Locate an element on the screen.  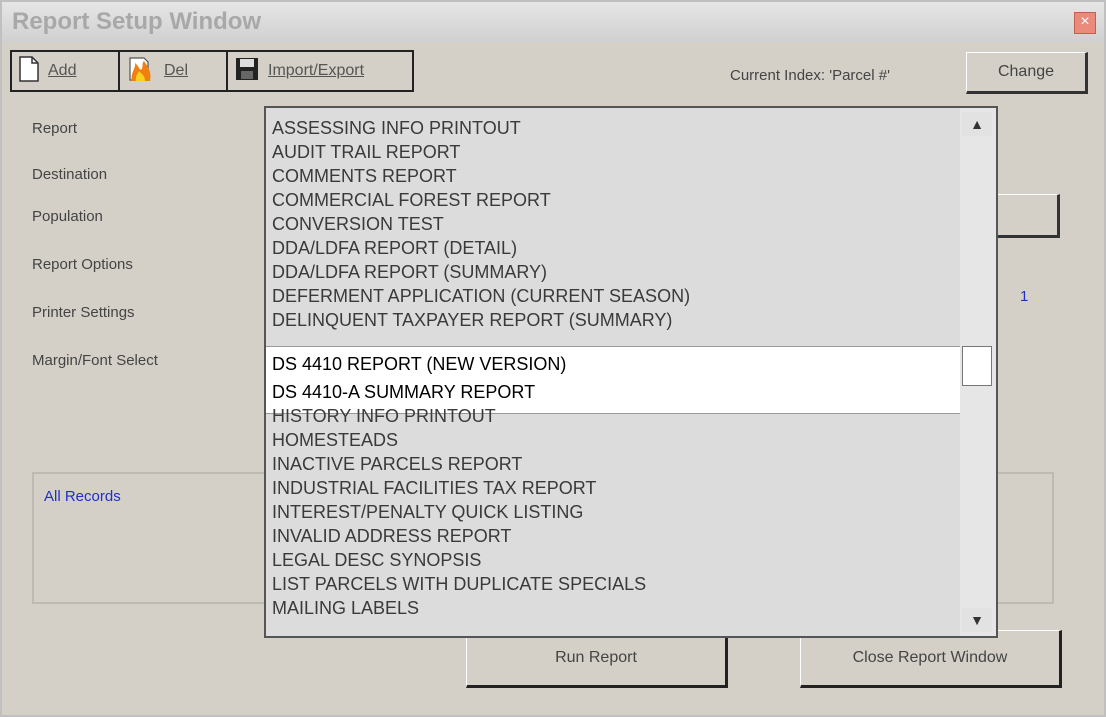
run-report-button: Run Report is located at coordinates (597, 659).